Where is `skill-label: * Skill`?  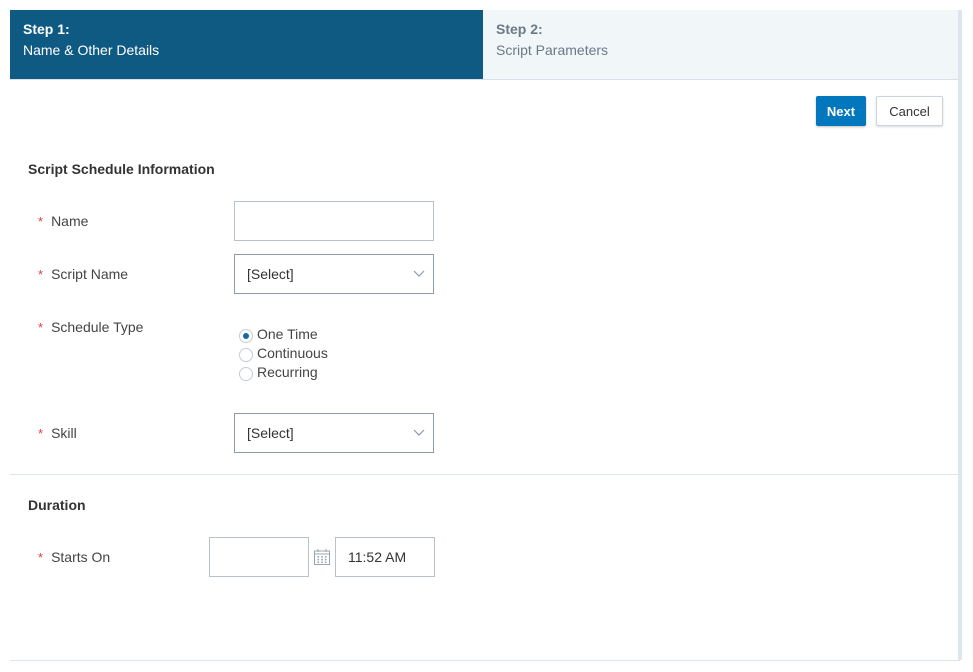
skill-label: * Skill is located at coordinates (57, 433).